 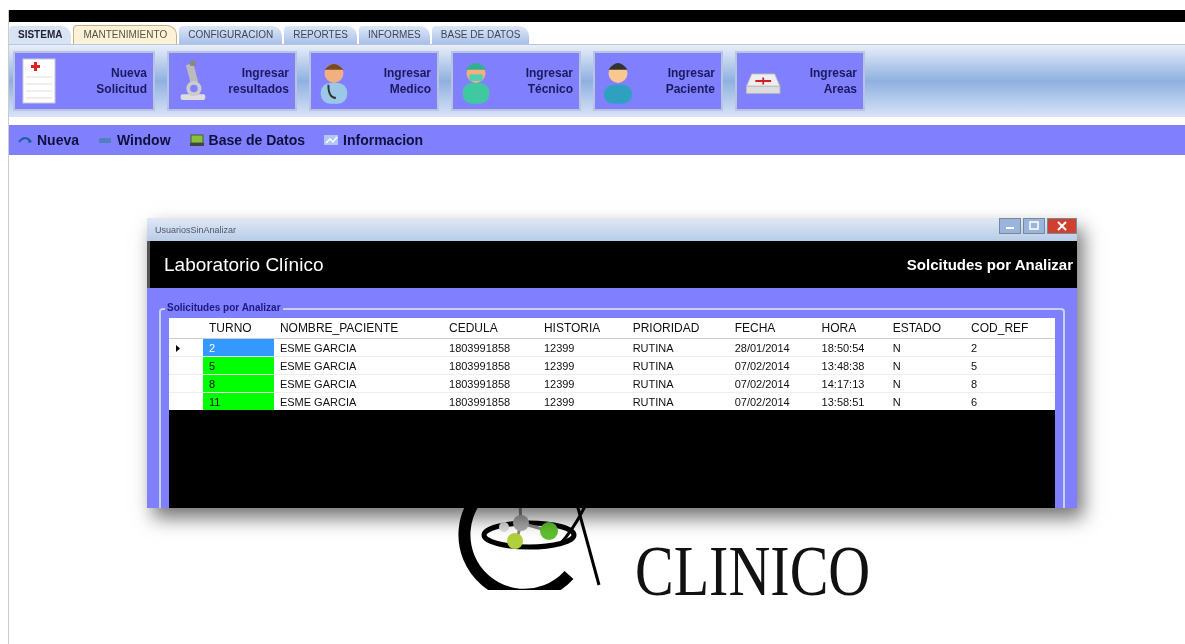 What do you see at coordinates (753, 571) in the screenshot?
I see `logo-text: CLINICO` at bounding box center [753, 571].